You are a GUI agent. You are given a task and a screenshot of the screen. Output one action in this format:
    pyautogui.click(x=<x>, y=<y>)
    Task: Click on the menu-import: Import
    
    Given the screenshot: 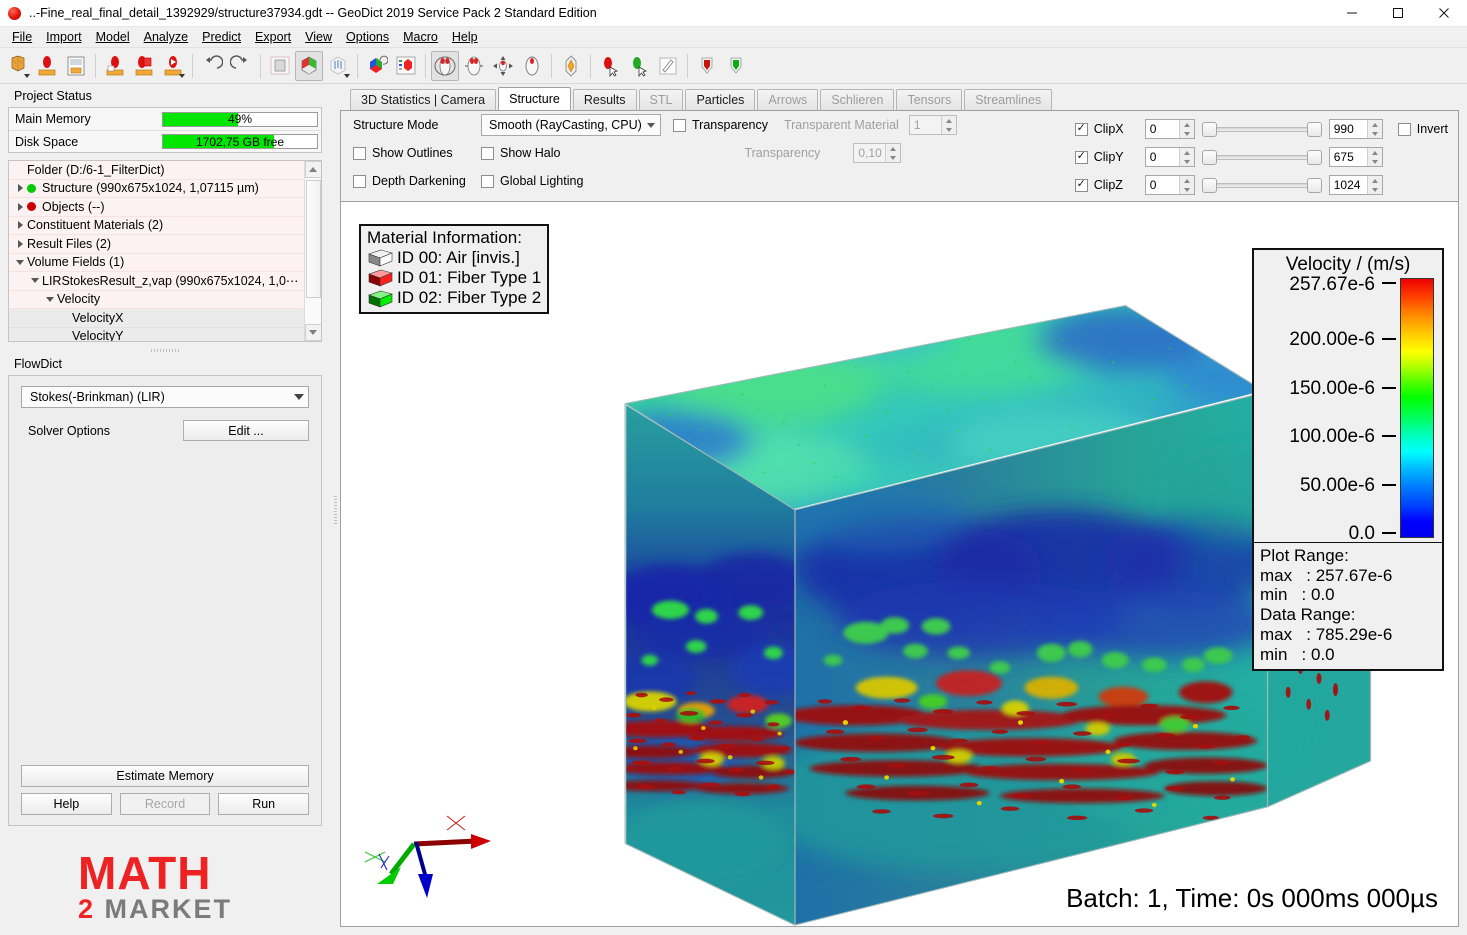 What is the action you would take?
    pyautogui.click(x=63, y=37)
    